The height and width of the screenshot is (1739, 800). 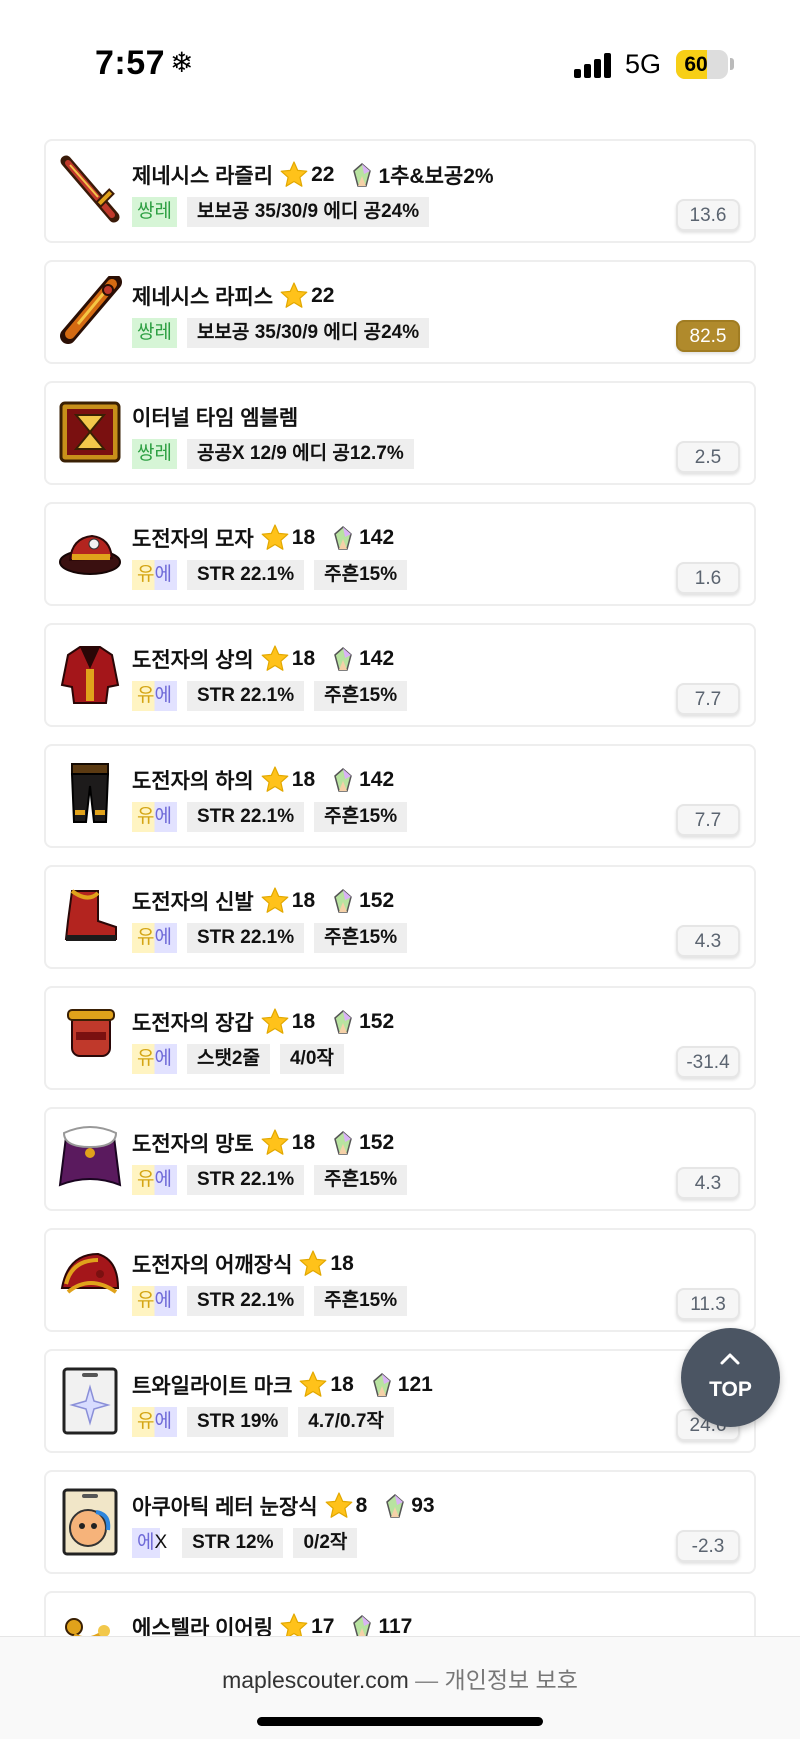 I want to click on equipment-card: 도전자의 모자 18 142 유에 STR 22.1% 주흔15% 1.6, so click(x=400, y=554).